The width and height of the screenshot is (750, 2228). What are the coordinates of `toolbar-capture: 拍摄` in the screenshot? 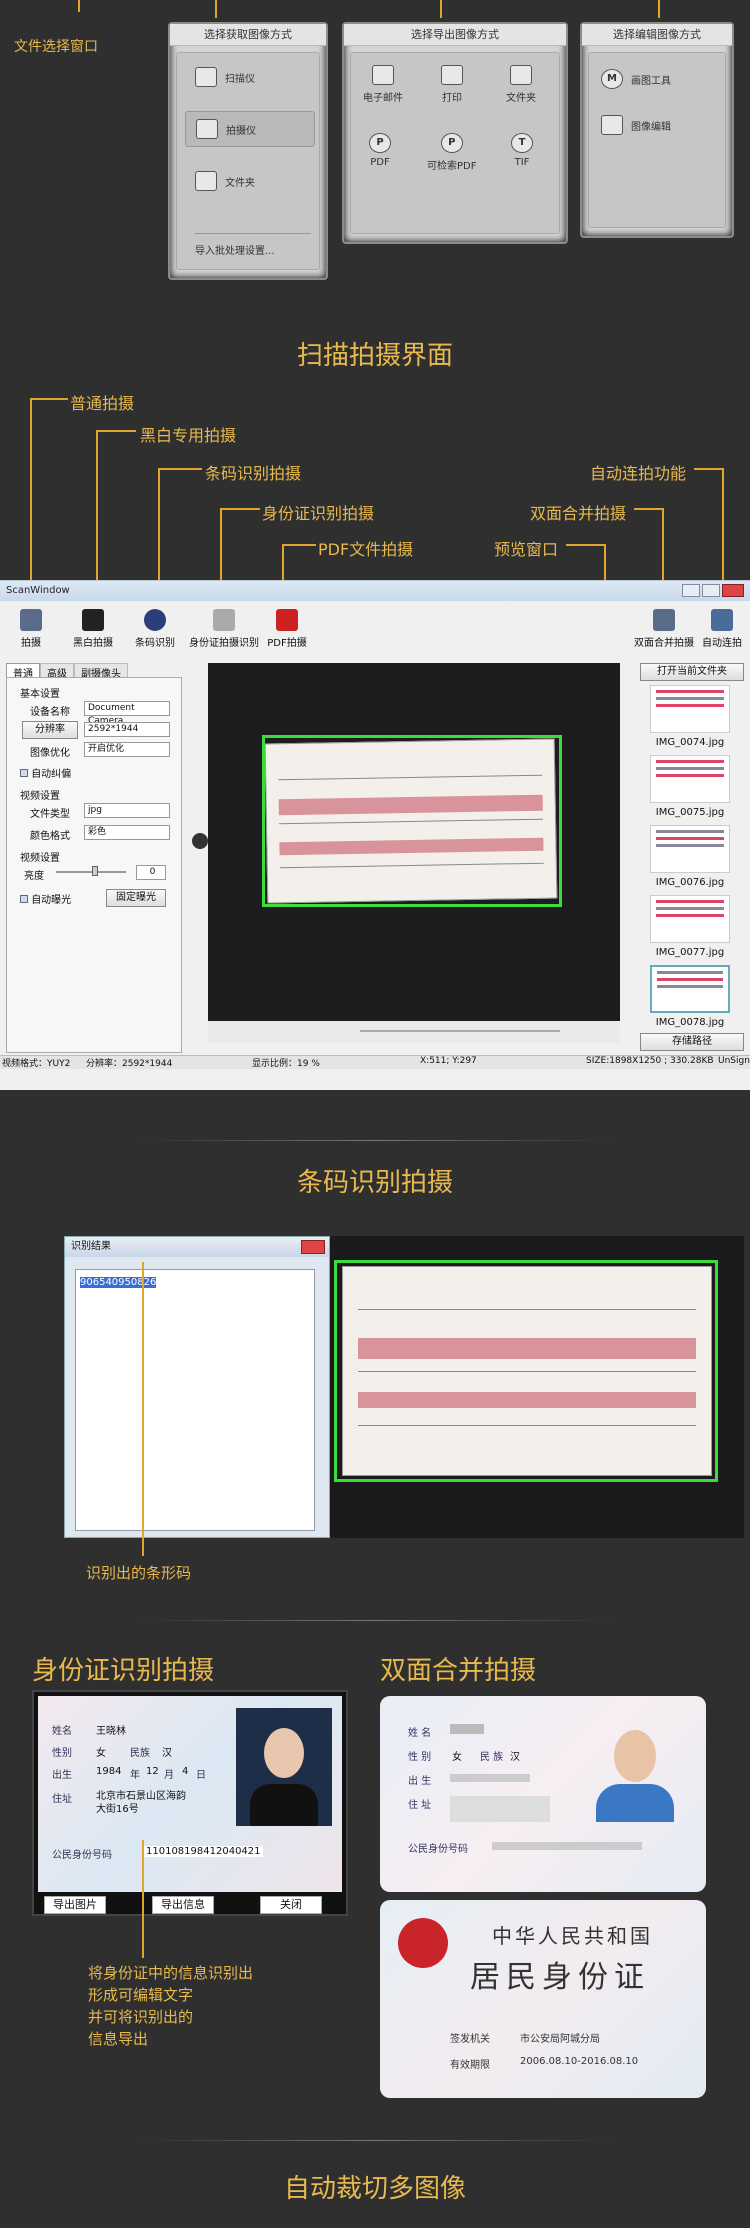 It's located at (33, 629).